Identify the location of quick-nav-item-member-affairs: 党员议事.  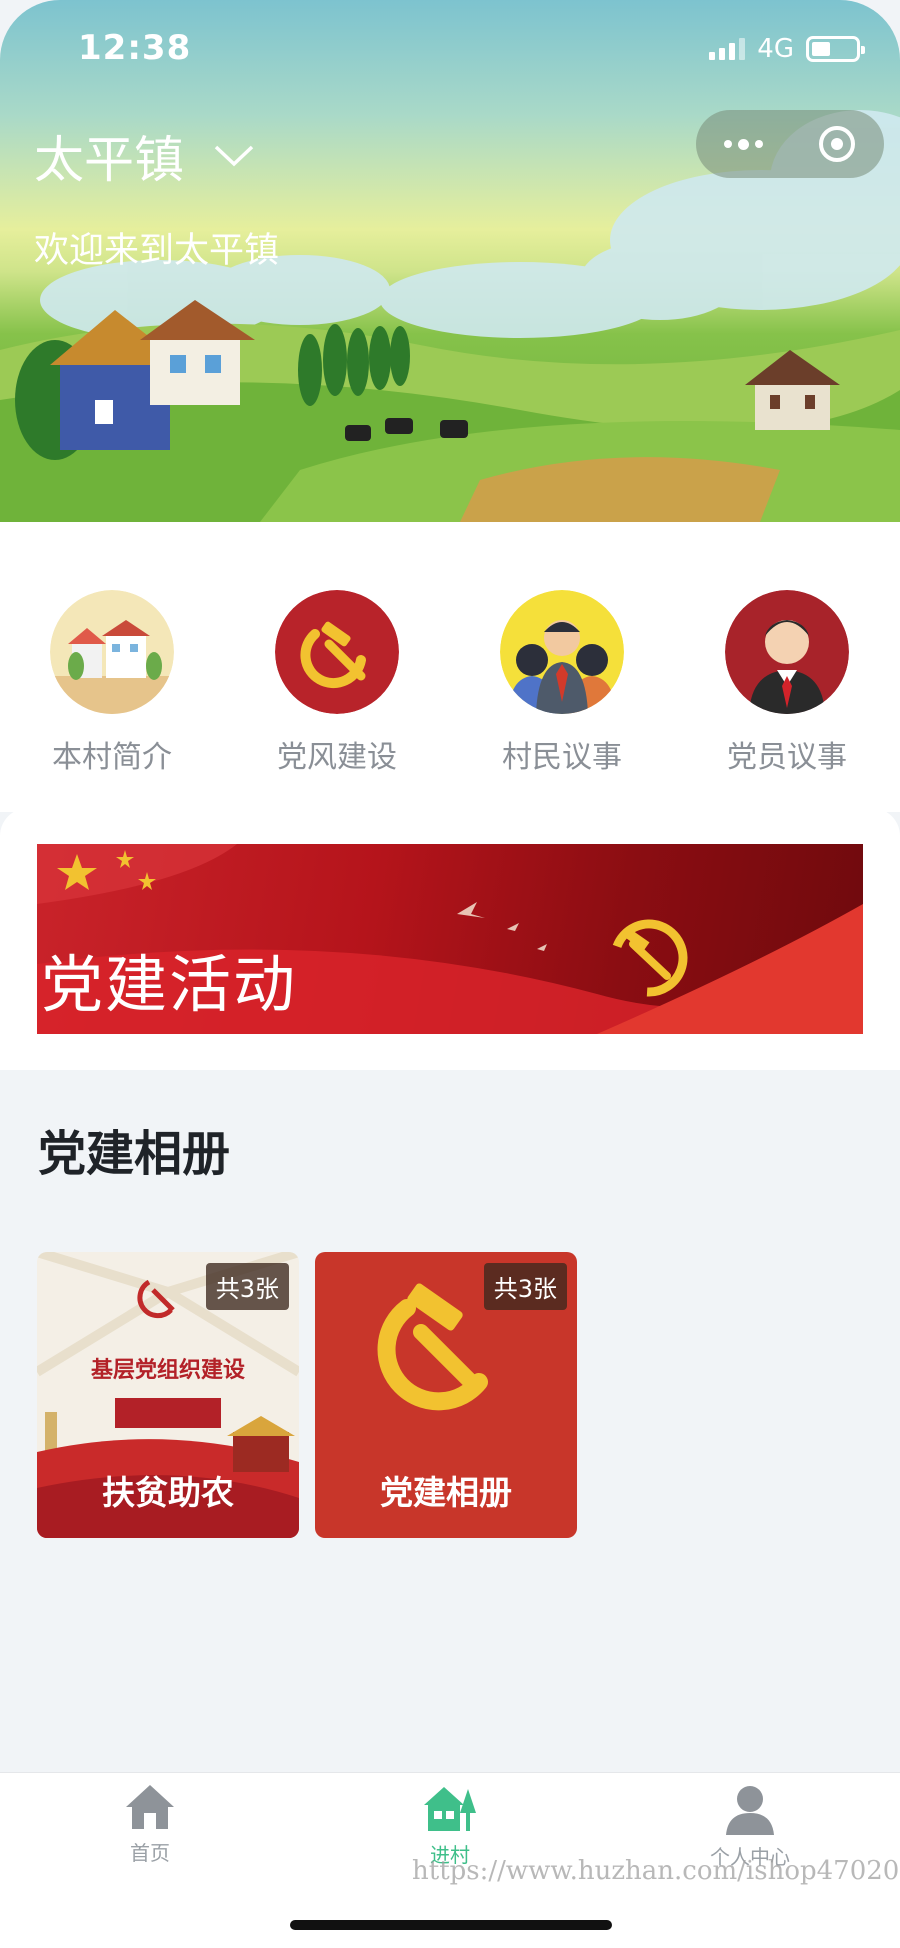
(787, 683).